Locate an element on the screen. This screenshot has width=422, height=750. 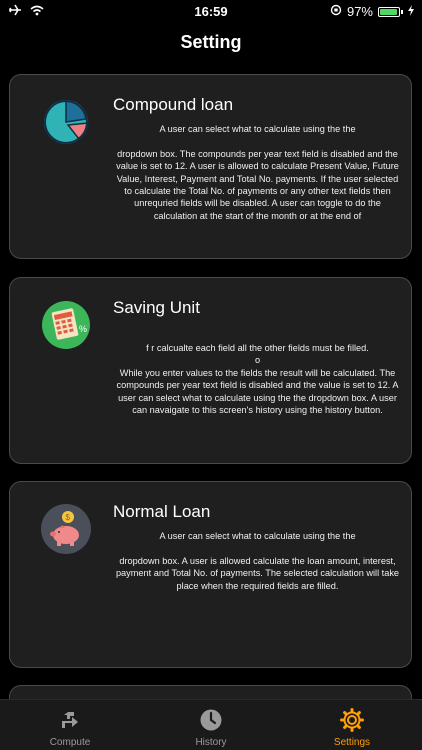
battery-percent: 97% is located at coordinates (359, 11).